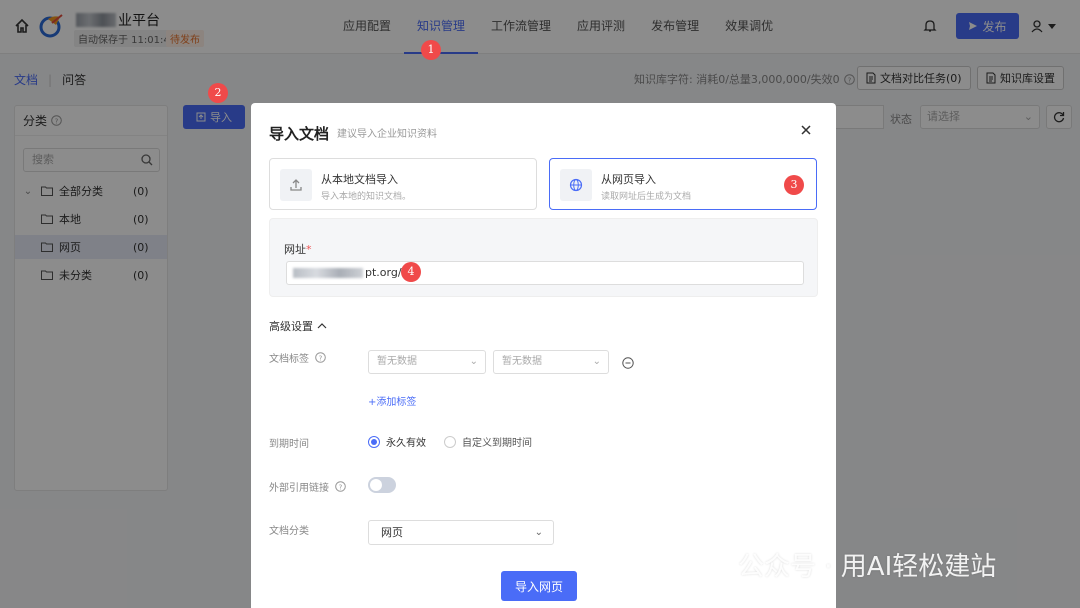  I want to click on expiry-label: 到期时间, so click(289, 444).